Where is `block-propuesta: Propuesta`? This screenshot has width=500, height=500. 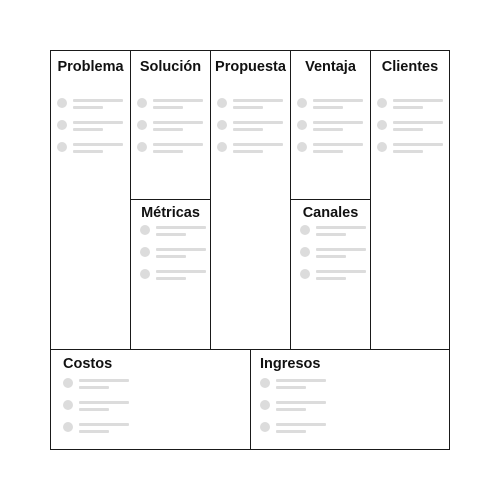
block-propuesta: Propuesta is located at coordinates (250, 200).